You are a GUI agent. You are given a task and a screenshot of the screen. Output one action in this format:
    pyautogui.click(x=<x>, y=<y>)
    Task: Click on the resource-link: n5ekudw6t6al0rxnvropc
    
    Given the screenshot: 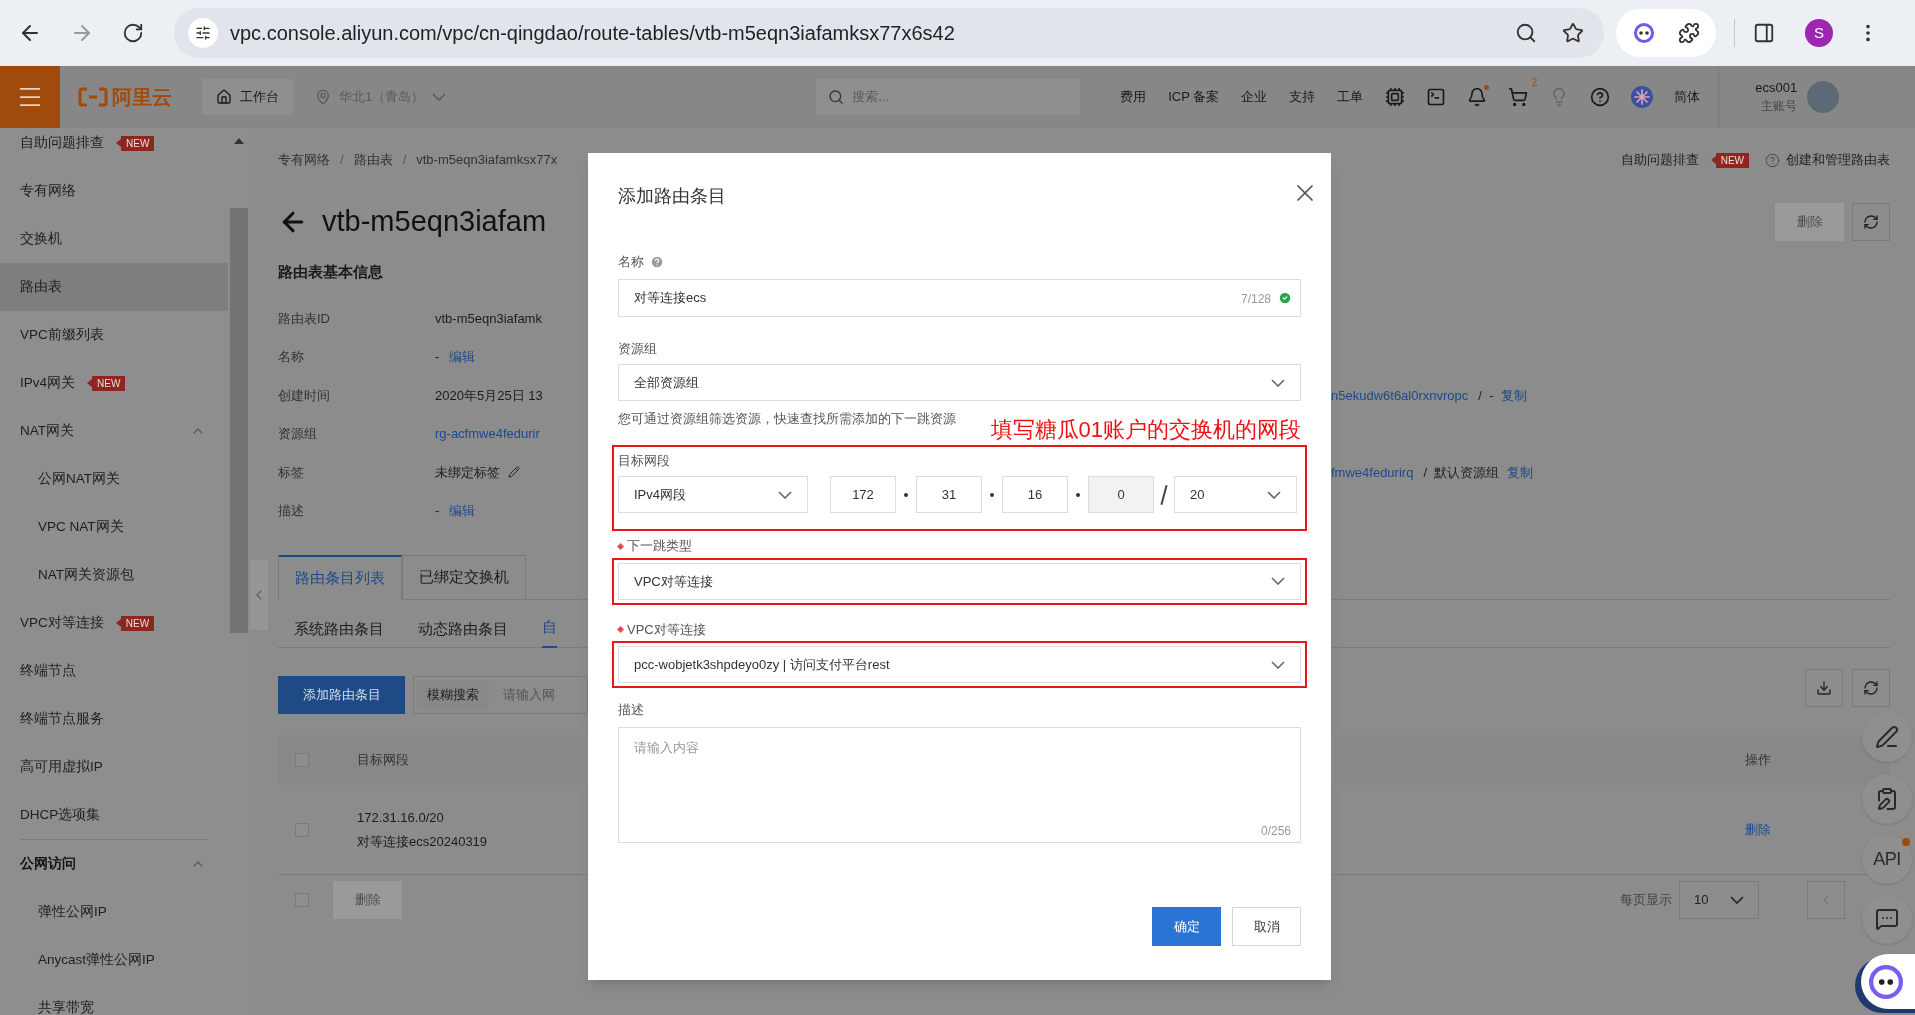 What is the action you would take?
    pyautogui.click(x=1400, y=395)
    